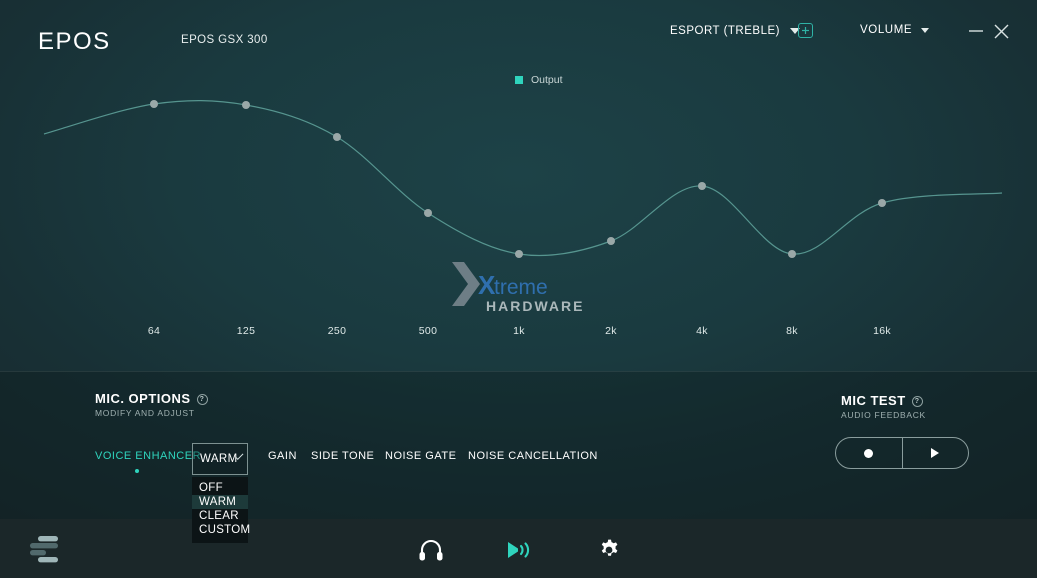 The height and width of the screenshot is (578, 1037). Describe the element at coordinates (725, 31) in the screenshot. I see `preset-dropdown-label: ESPORT (TREBLE)` at that location.